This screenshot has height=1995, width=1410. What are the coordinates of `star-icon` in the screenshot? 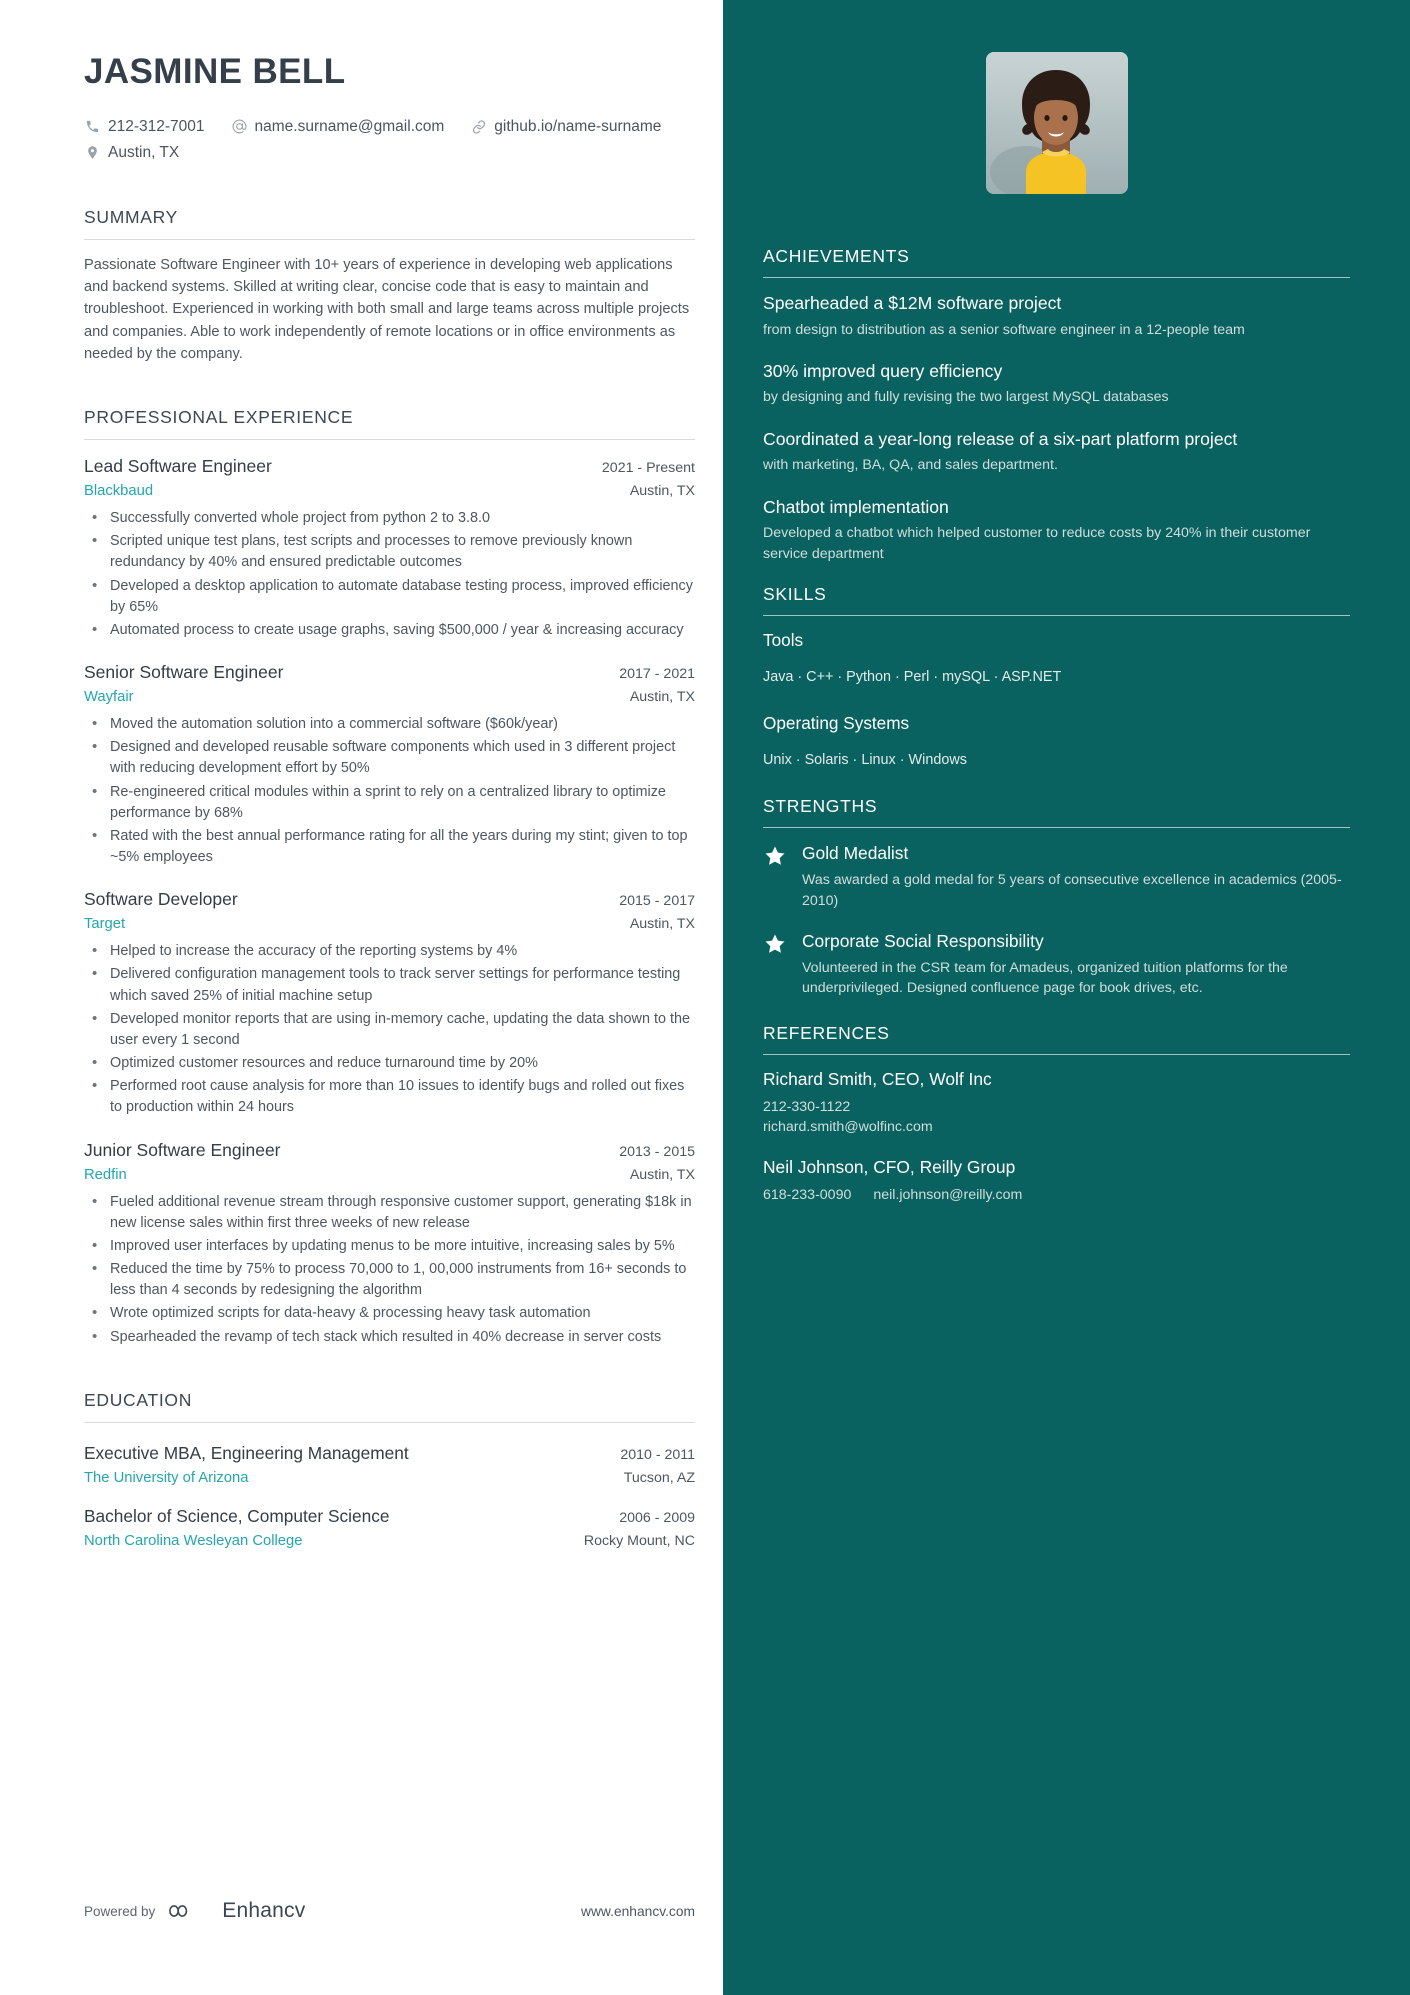 It's located at (776, 964).